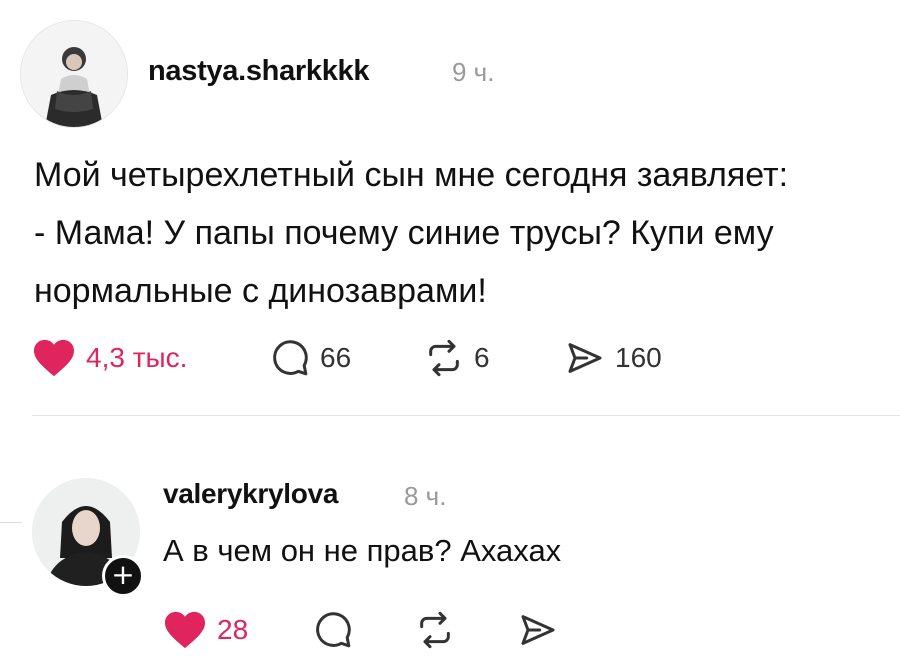 This screenshot has width=900, height=671. What do you see at coordinates (336, 357) in the screenshot?
I see `comment-count: 66` at bounding box center [336, 357].